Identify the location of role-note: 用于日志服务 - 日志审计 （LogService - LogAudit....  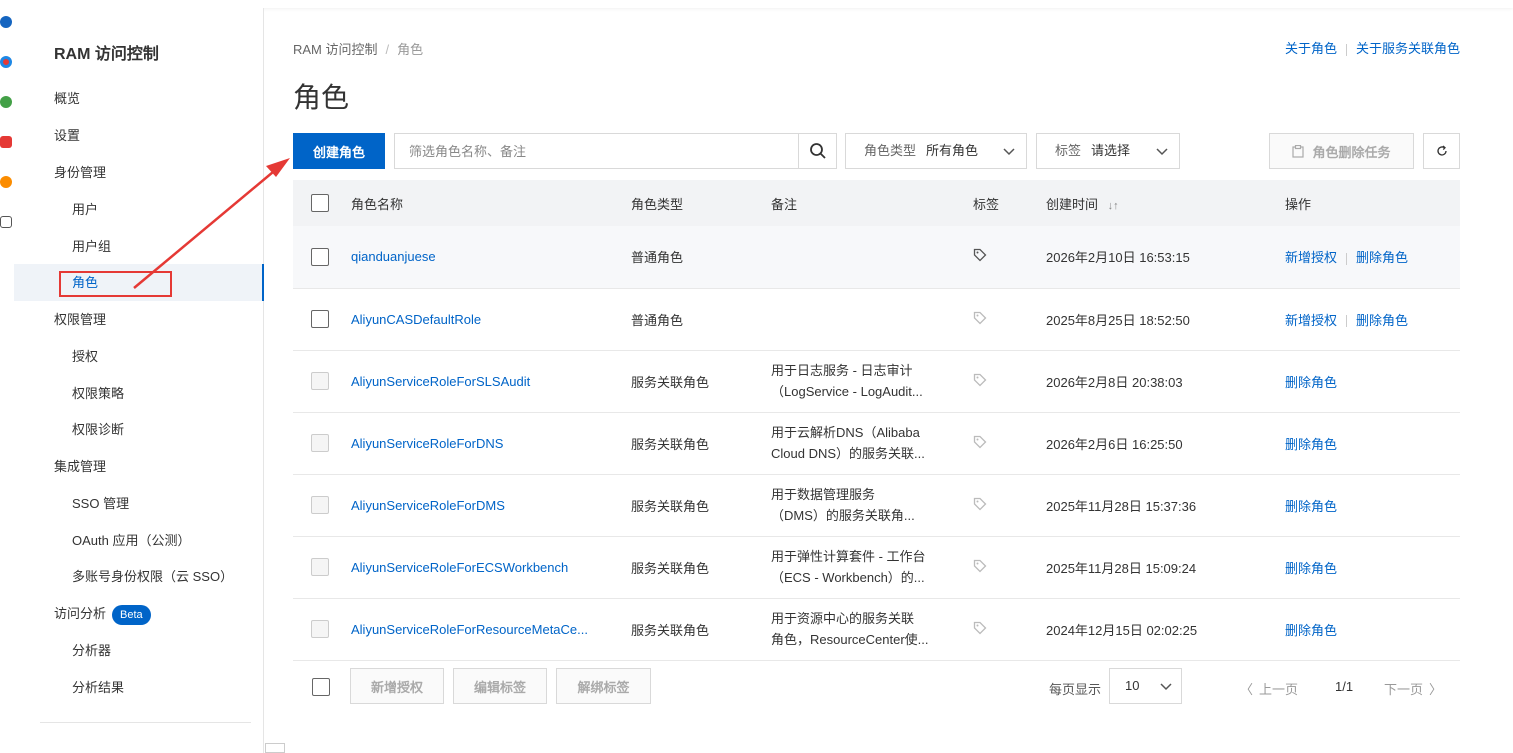
(856, 381).